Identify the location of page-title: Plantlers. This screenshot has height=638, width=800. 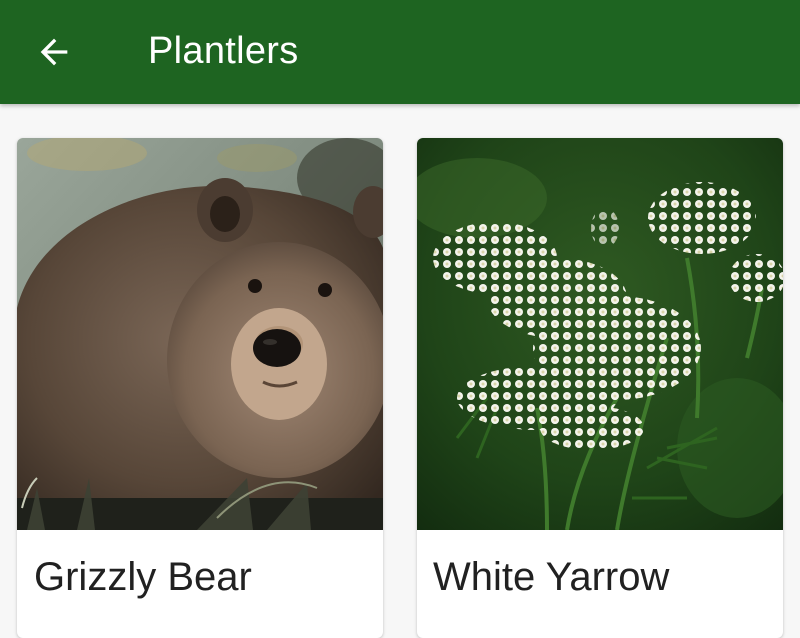
(223, 51).